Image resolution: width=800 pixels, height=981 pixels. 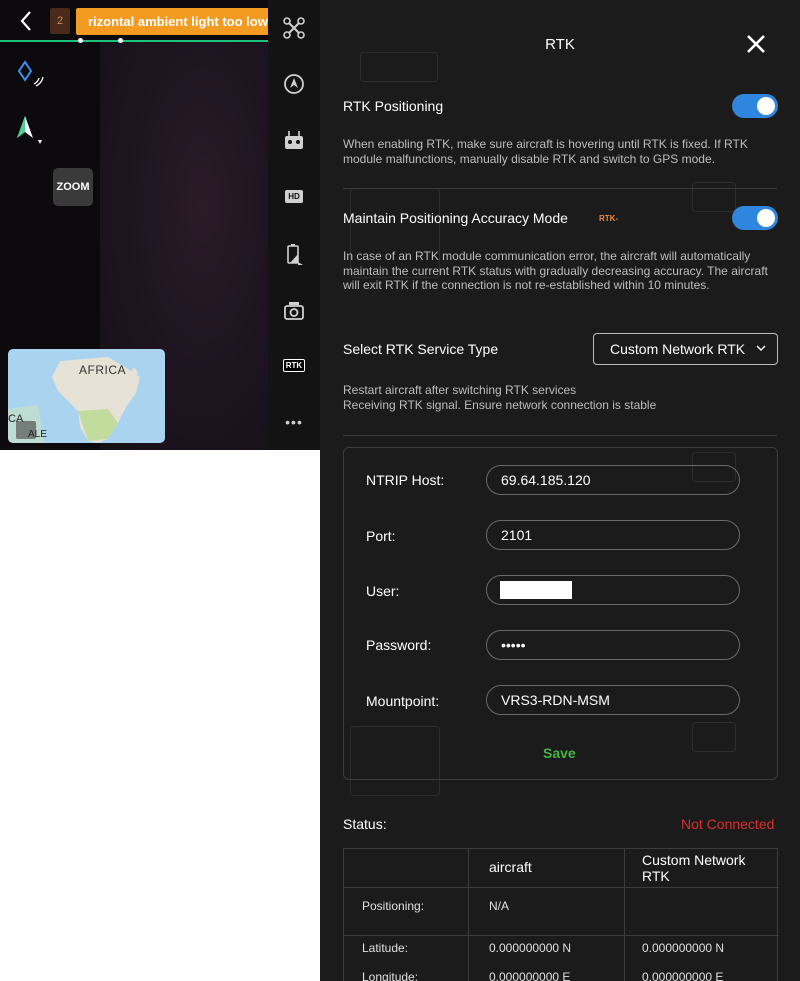 I want to click on rtk-icon: RTK, so click(x=294, y=365).